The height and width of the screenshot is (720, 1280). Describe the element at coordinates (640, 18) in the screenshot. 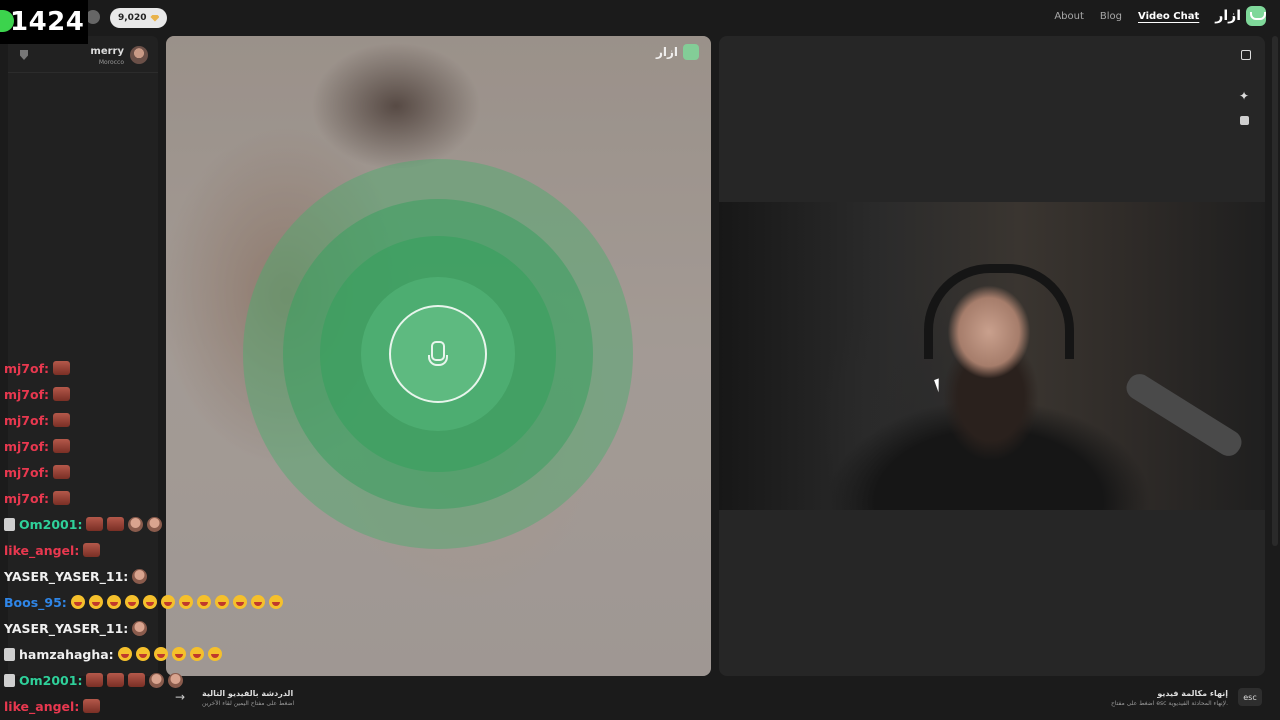

I see `top-bar: 9,020 About Blog Video Chat ازار` at that location.